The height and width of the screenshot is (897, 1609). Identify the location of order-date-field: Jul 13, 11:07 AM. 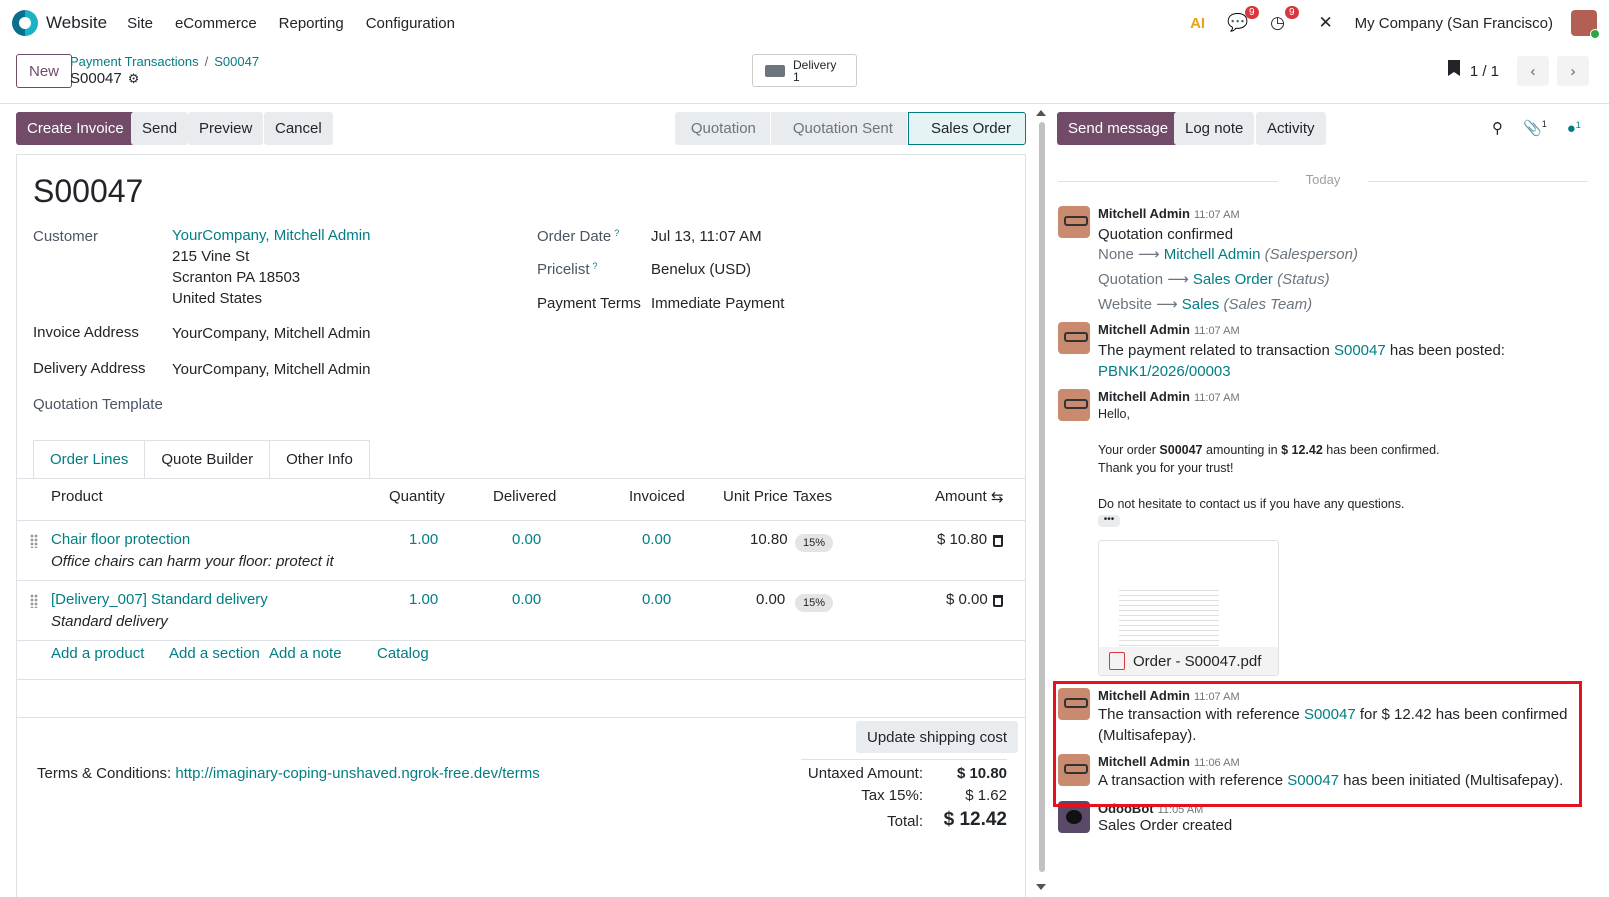
(706, 236).